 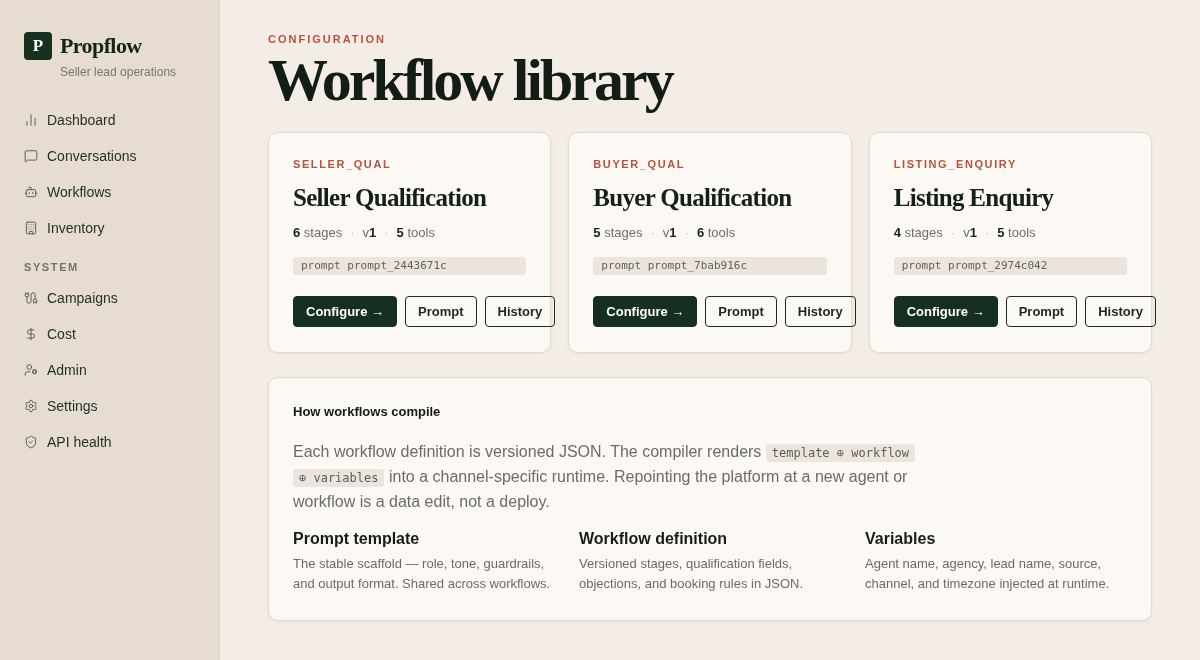 I want to click on workflow-title: Listing Enquiry, so click(x=974, y=198).